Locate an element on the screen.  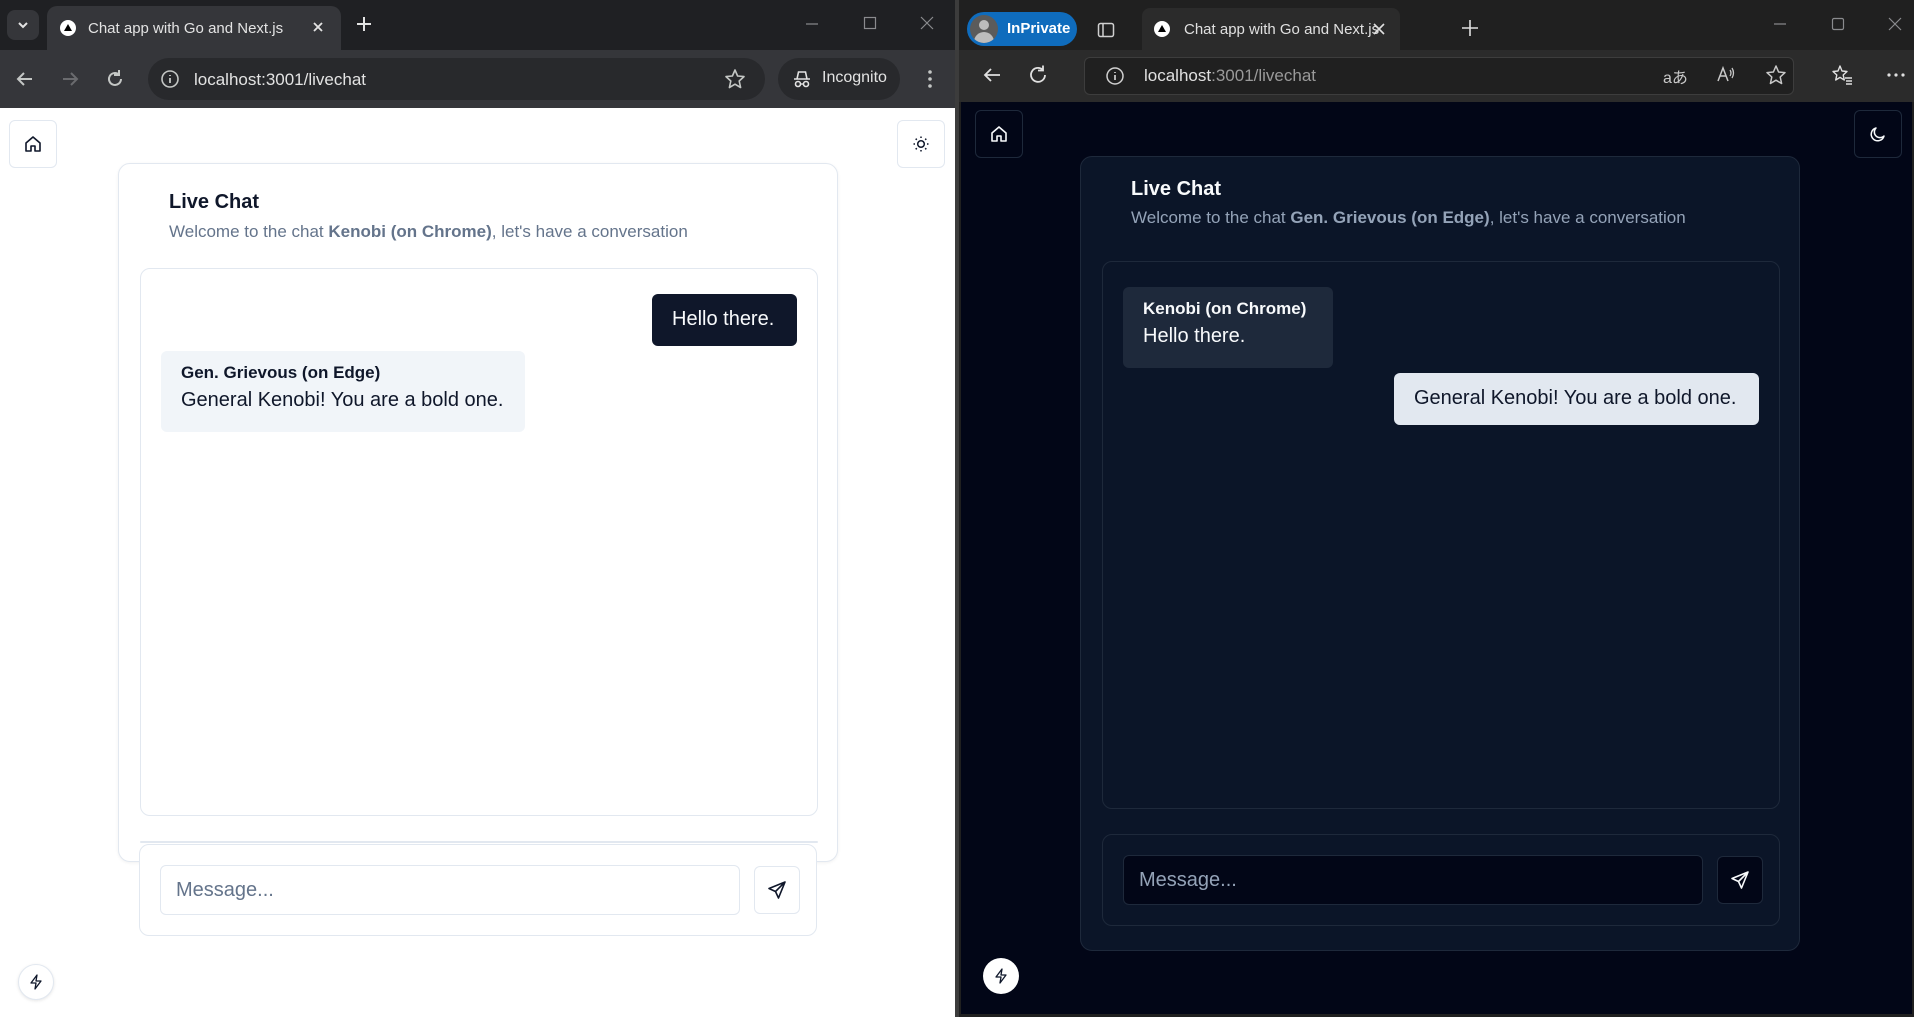
url-host: localhost is located at coordinates (1178, 75).